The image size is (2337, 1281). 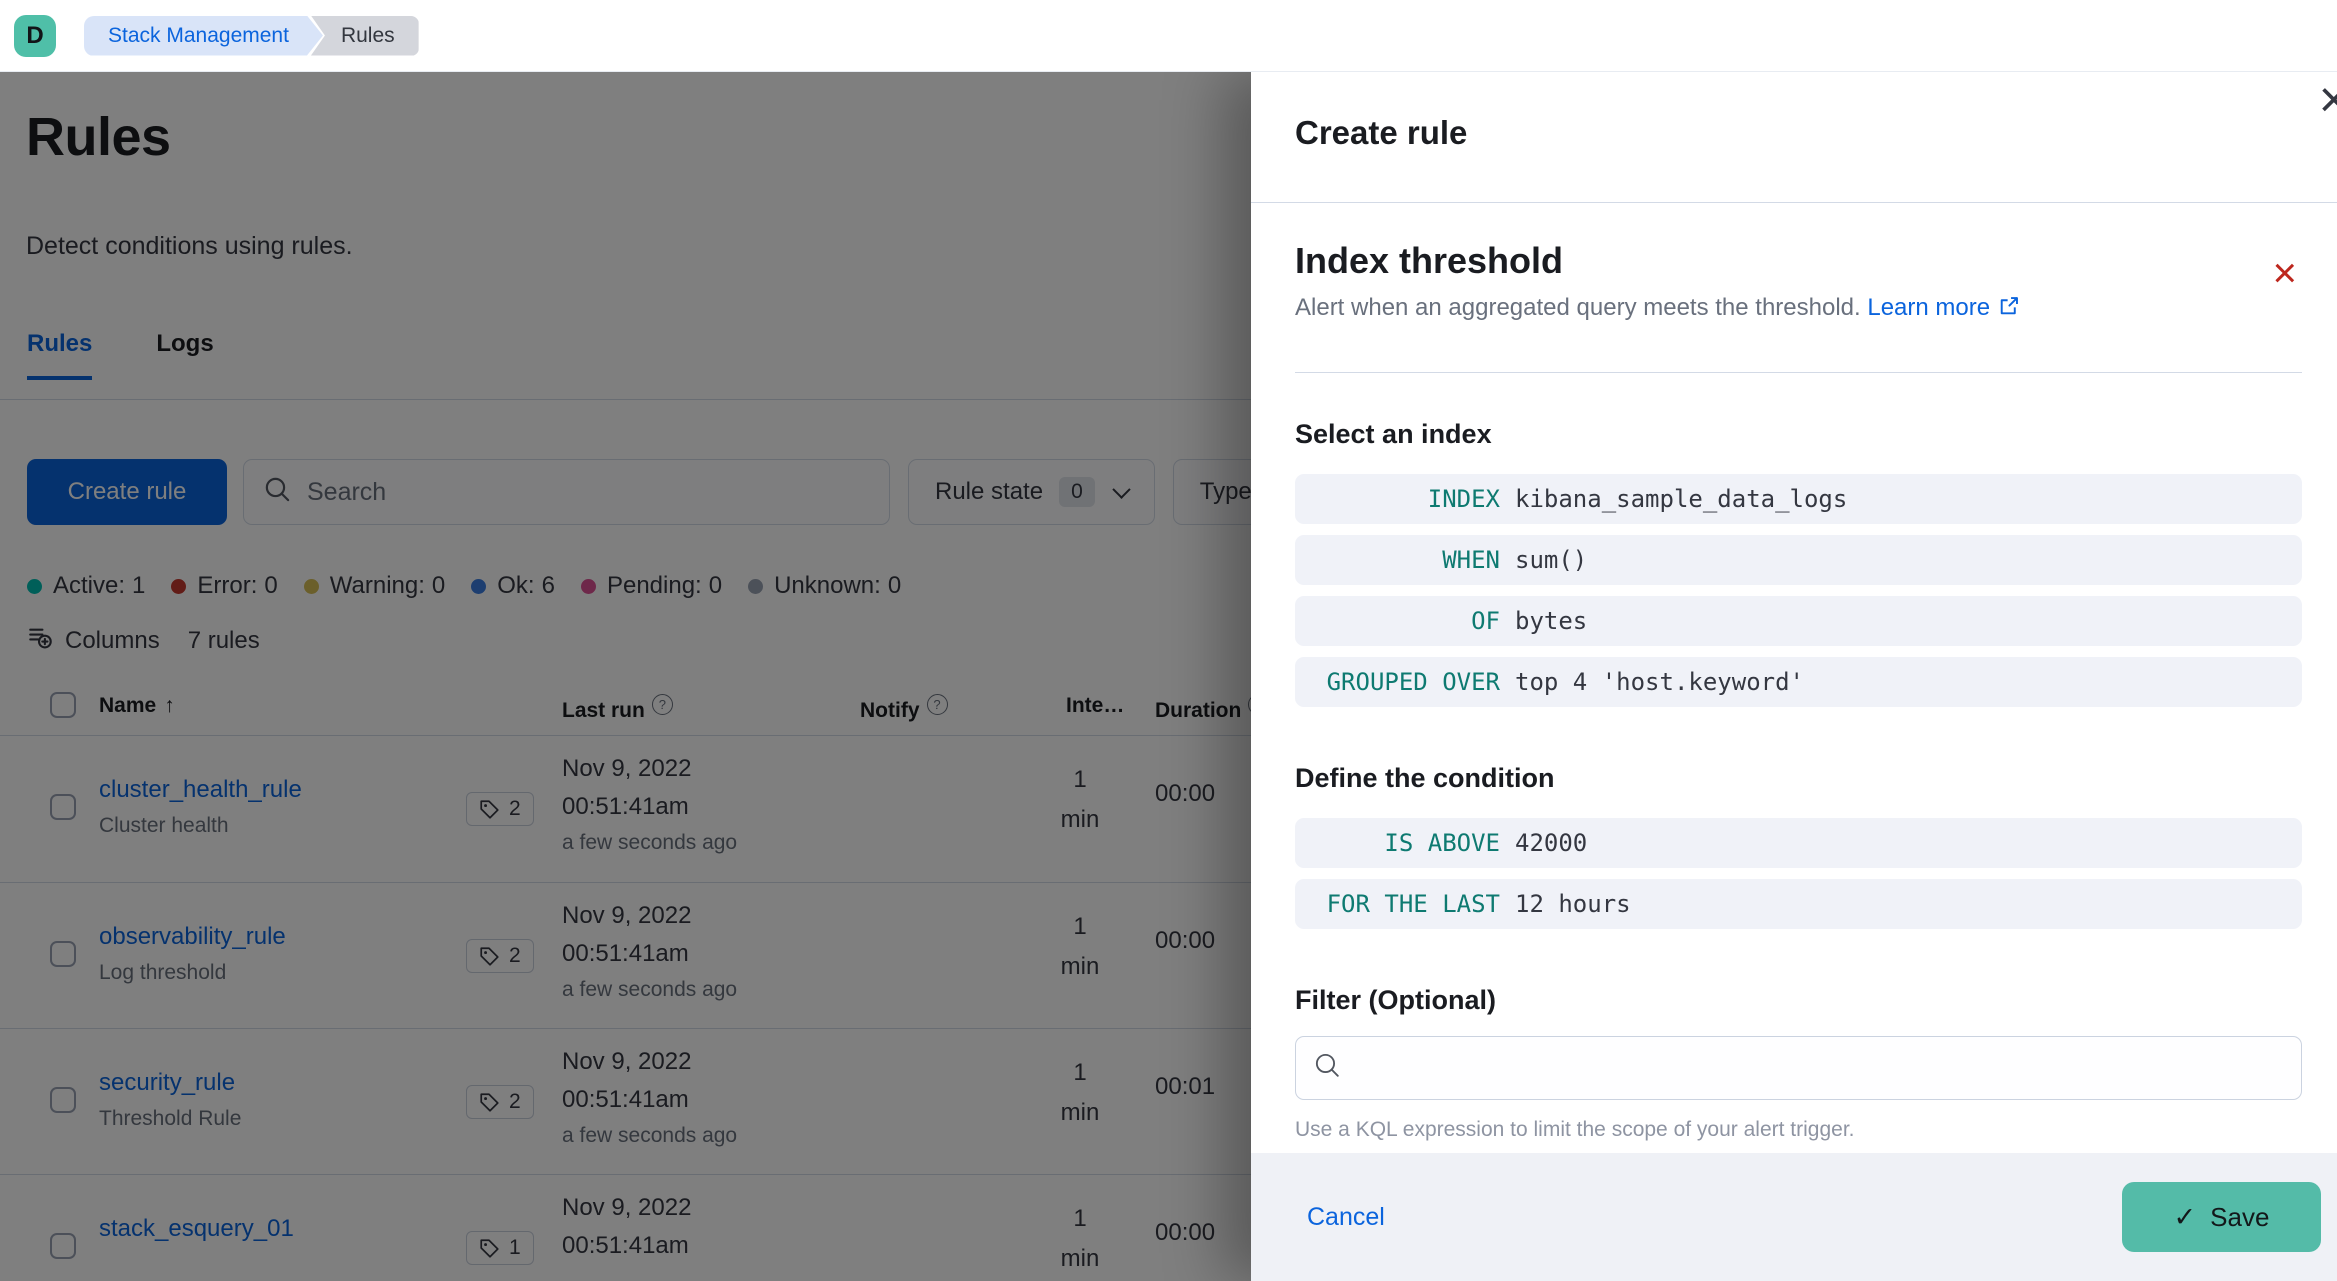 I want to click on expression-when: WHEN sum(), so click(x=1798, y=560).